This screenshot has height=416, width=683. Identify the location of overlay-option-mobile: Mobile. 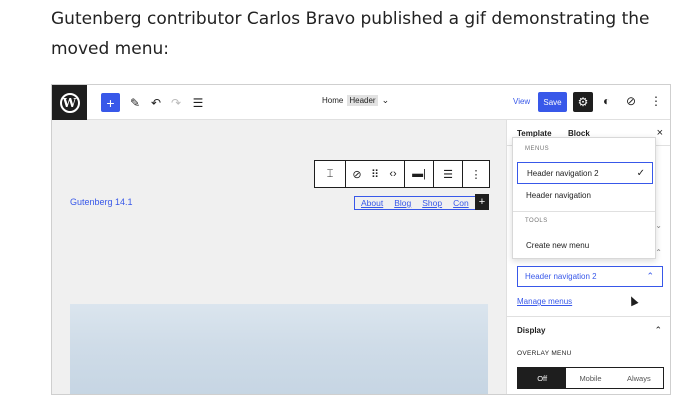
(590, 378).